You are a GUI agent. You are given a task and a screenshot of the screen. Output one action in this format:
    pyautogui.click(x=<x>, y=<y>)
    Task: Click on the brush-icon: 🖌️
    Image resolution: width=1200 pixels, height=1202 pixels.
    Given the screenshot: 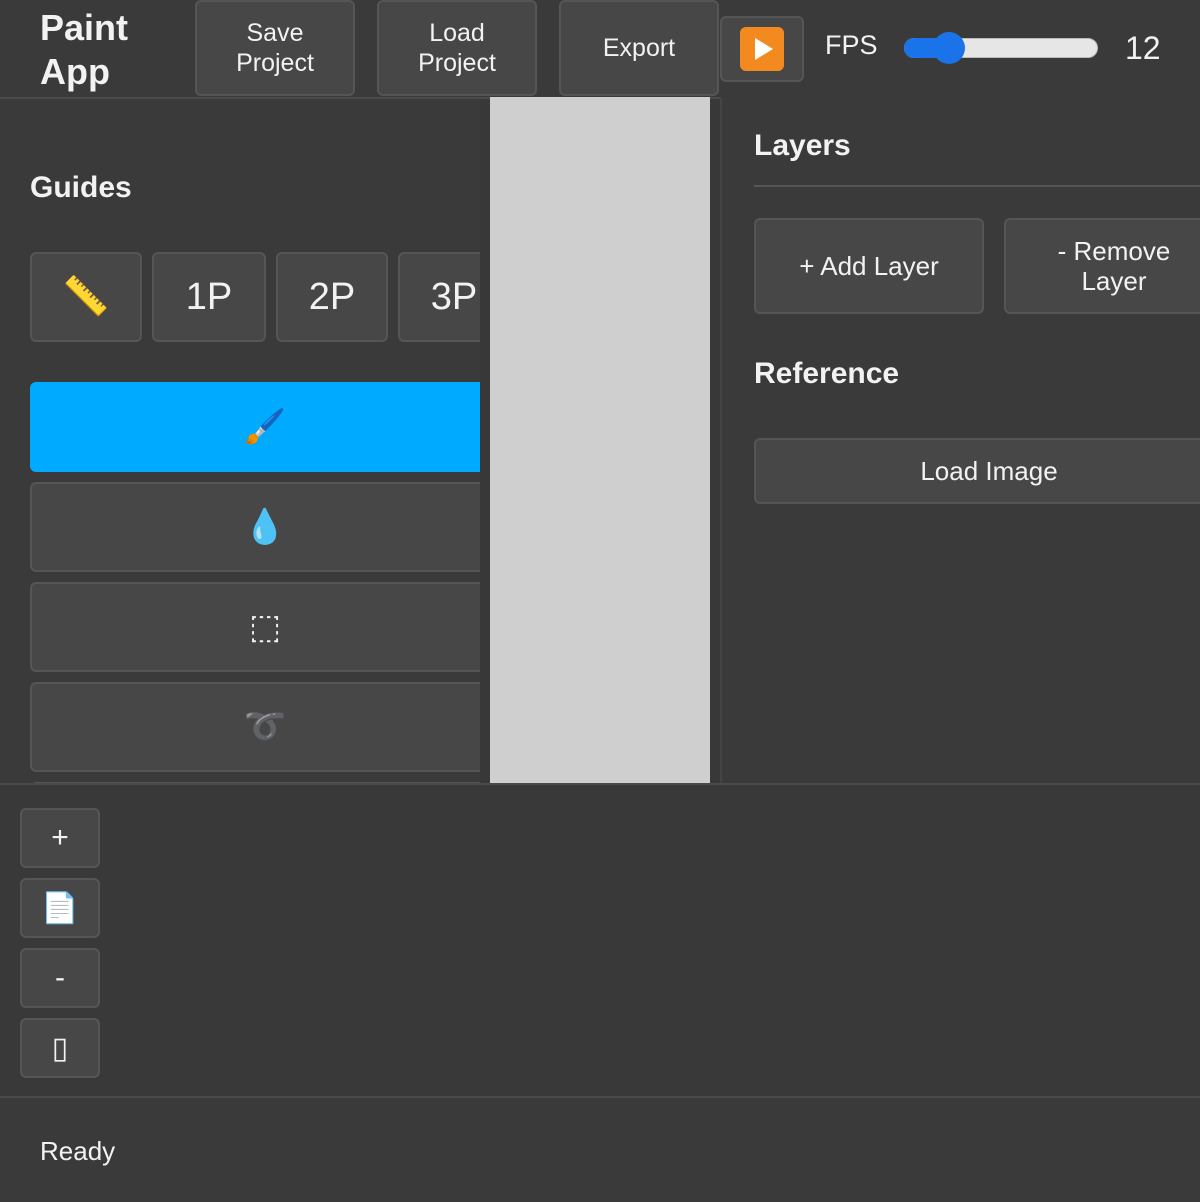 What is the action you would take?
    pyautogui.click(x=265, y=427)
    